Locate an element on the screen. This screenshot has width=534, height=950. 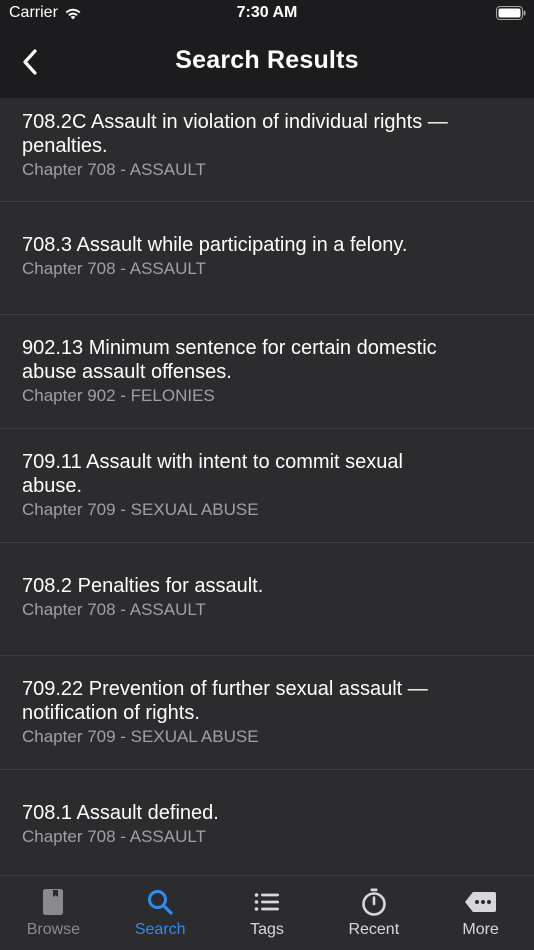
page-title: Search Results is located at coordinates (267, 60).